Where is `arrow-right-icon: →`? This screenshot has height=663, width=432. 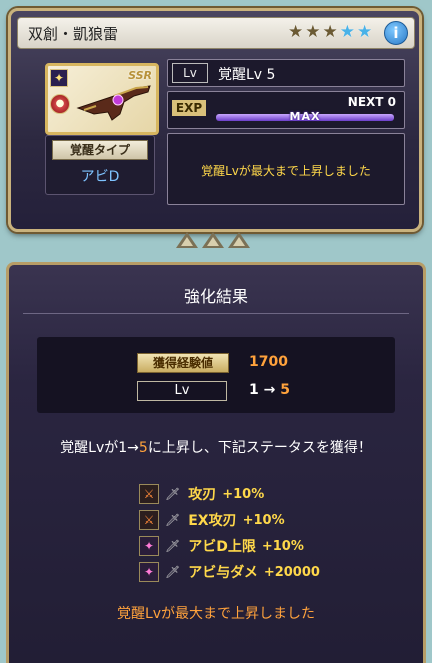 arrow-right-icon: → is located at coordinates (269, 390).